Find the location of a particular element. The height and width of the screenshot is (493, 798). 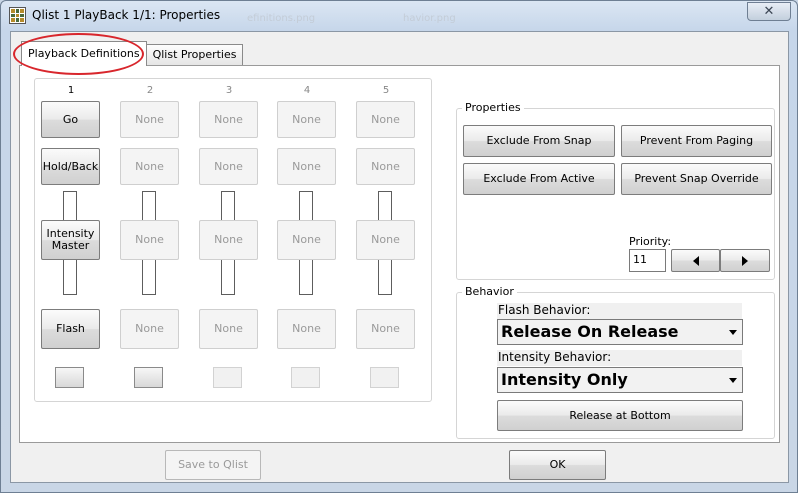

playback-column-2: 2 None None None None is located at coordinates (150, 240).